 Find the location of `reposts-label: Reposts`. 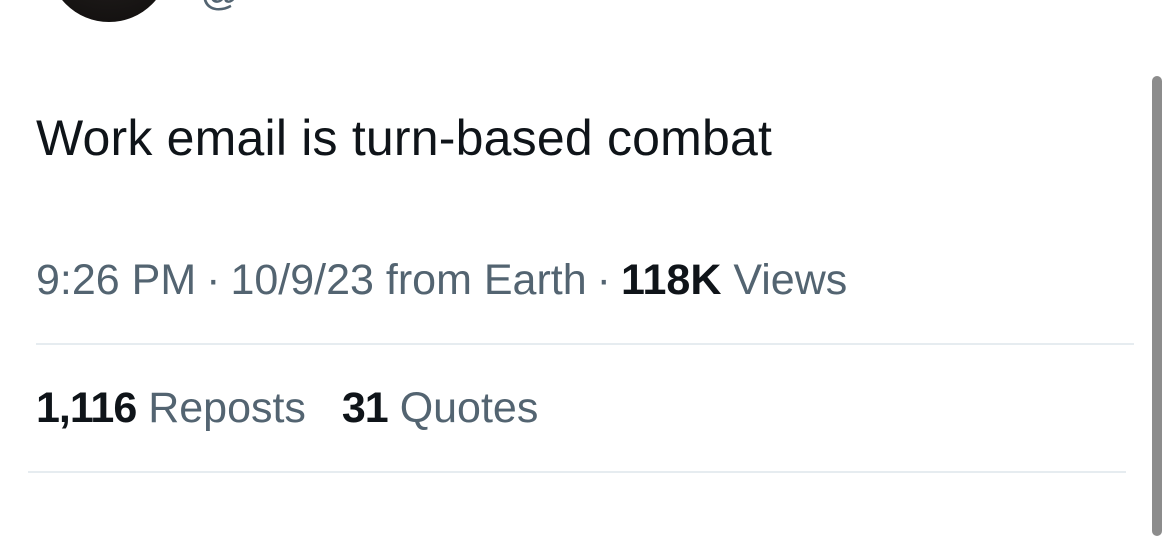

reposts-label: Reposts is located at coordinates (227, 408).